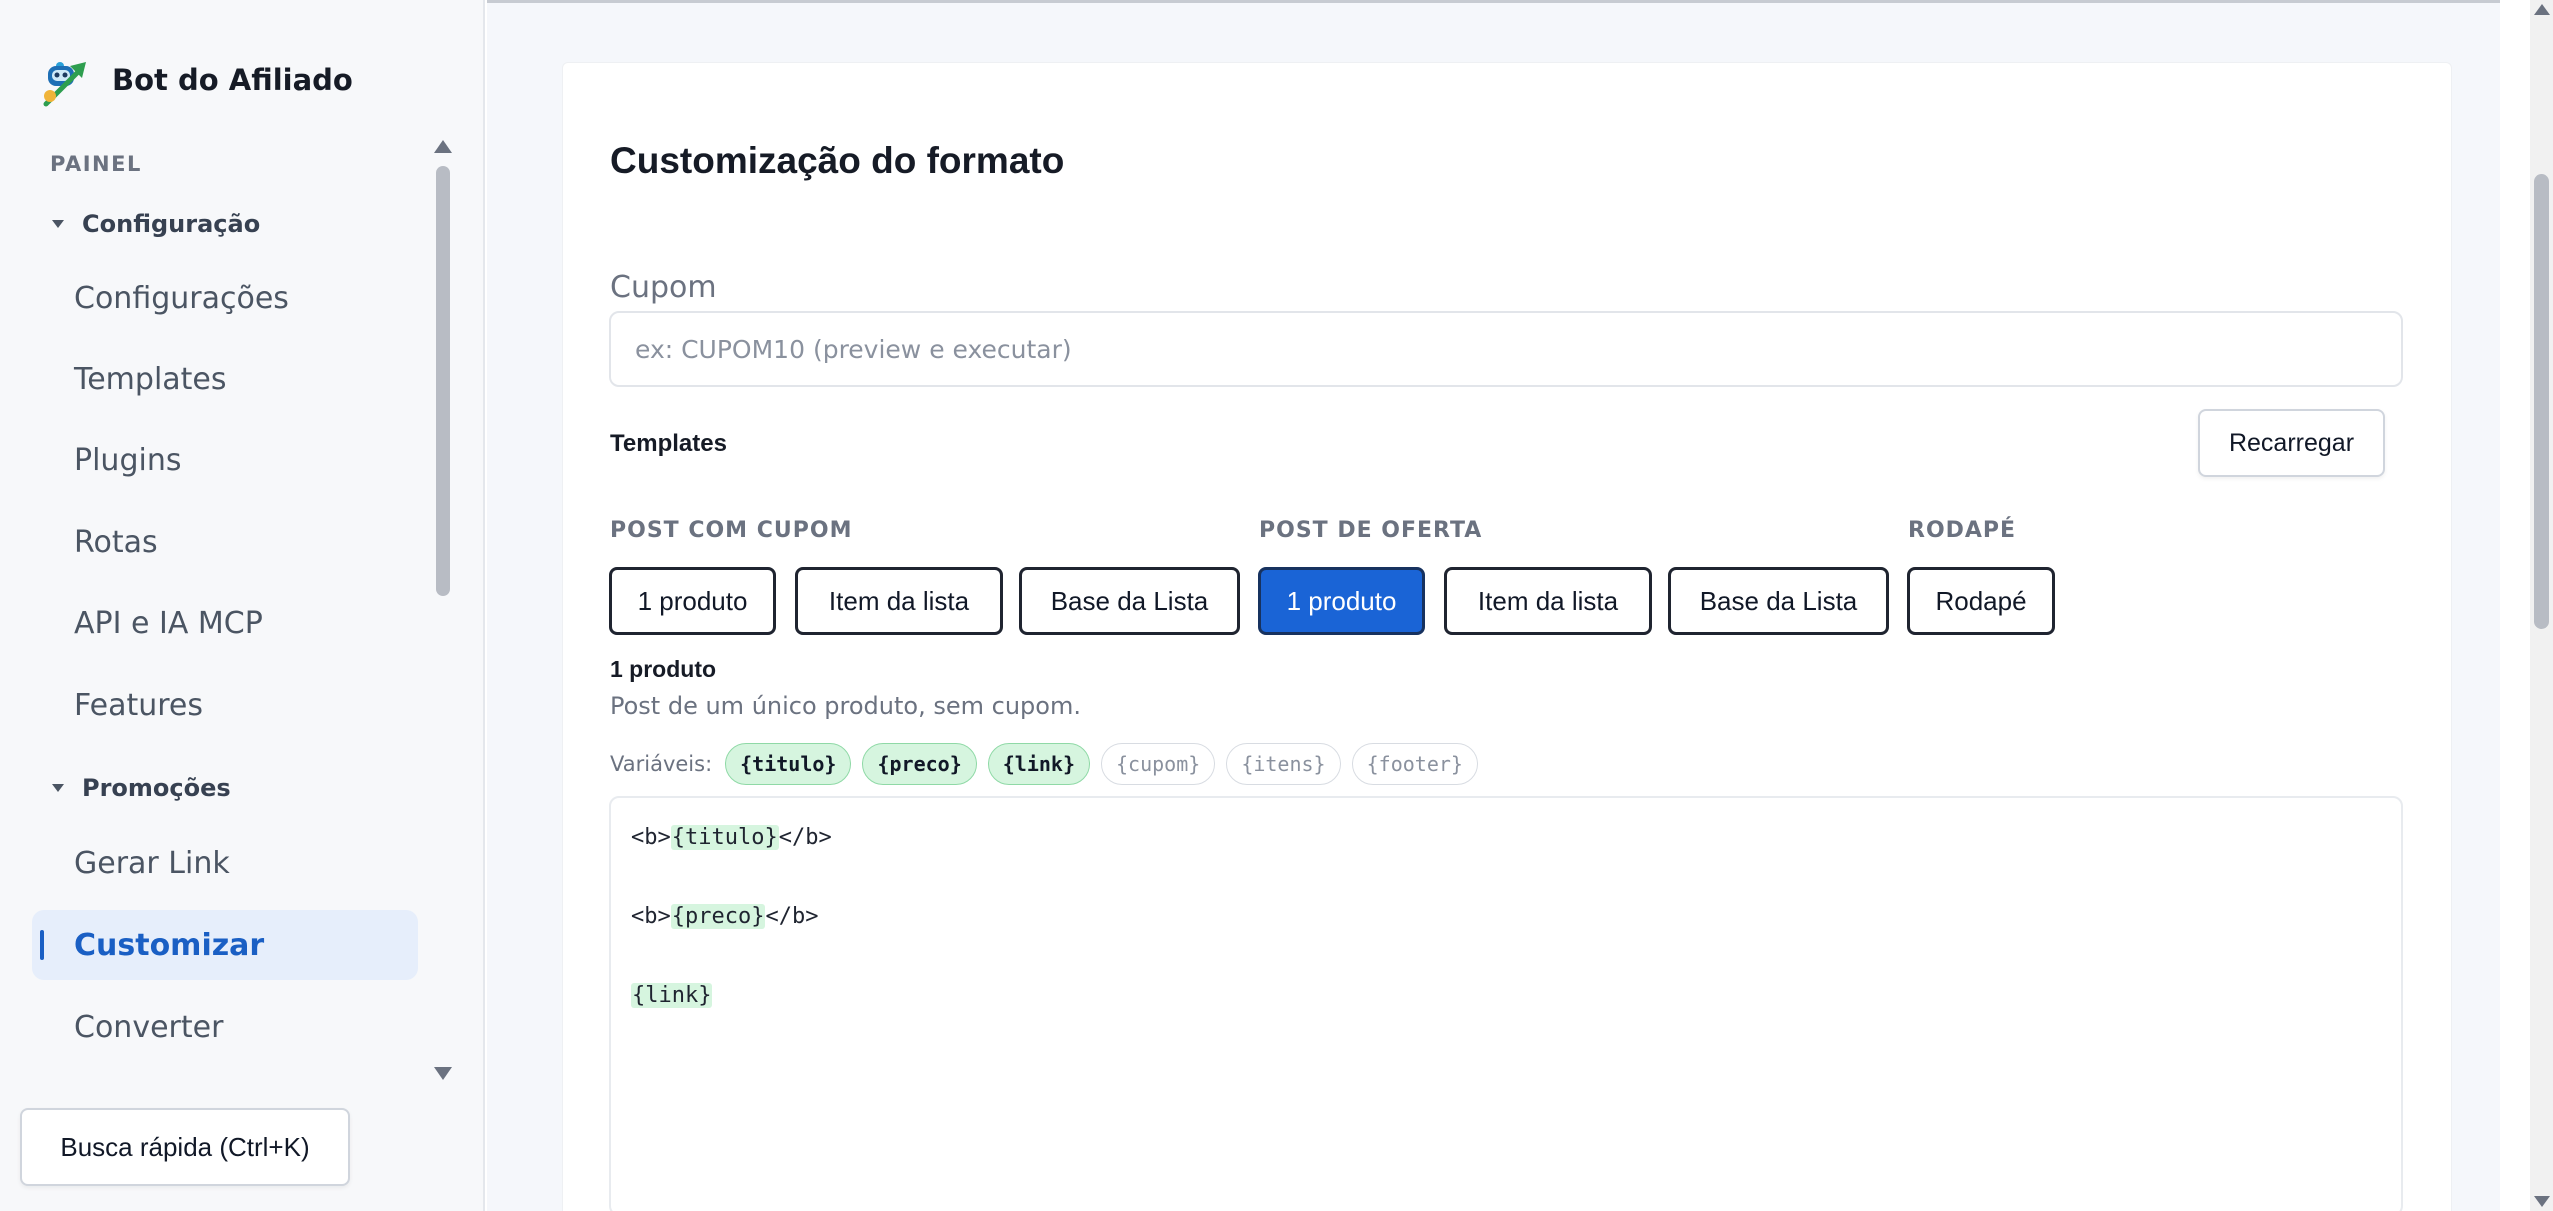 The width and height of the screenshot is (2553, 1211). What do you see at coordinates (1039, 764) in the screenshot?
I see `variable-chip-link: {link}` at bounding box center [1039, 764].